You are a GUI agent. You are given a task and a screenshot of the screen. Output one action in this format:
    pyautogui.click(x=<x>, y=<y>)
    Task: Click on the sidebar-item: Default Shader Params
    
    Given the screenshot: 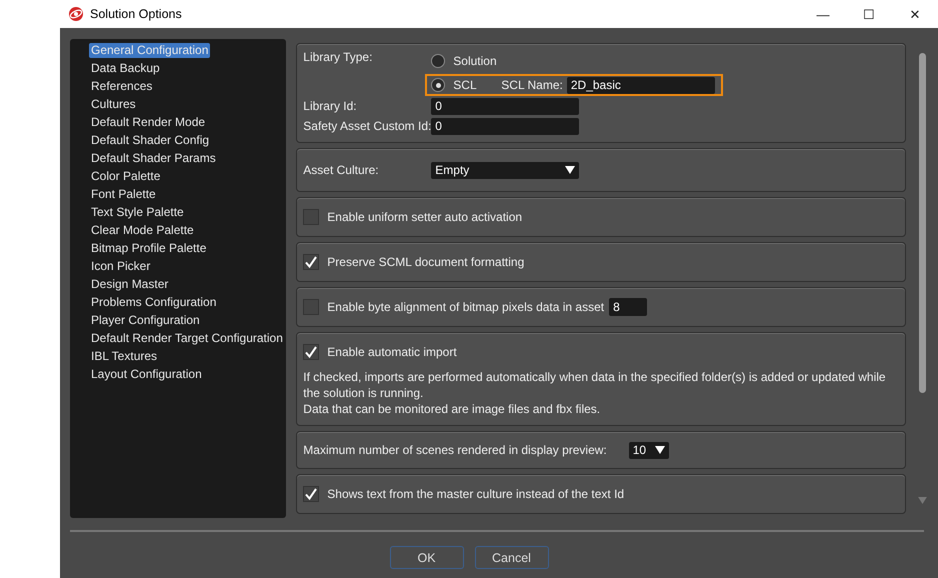 What is the action you would take?
    pyautogui.click(x=153, y=158)
    